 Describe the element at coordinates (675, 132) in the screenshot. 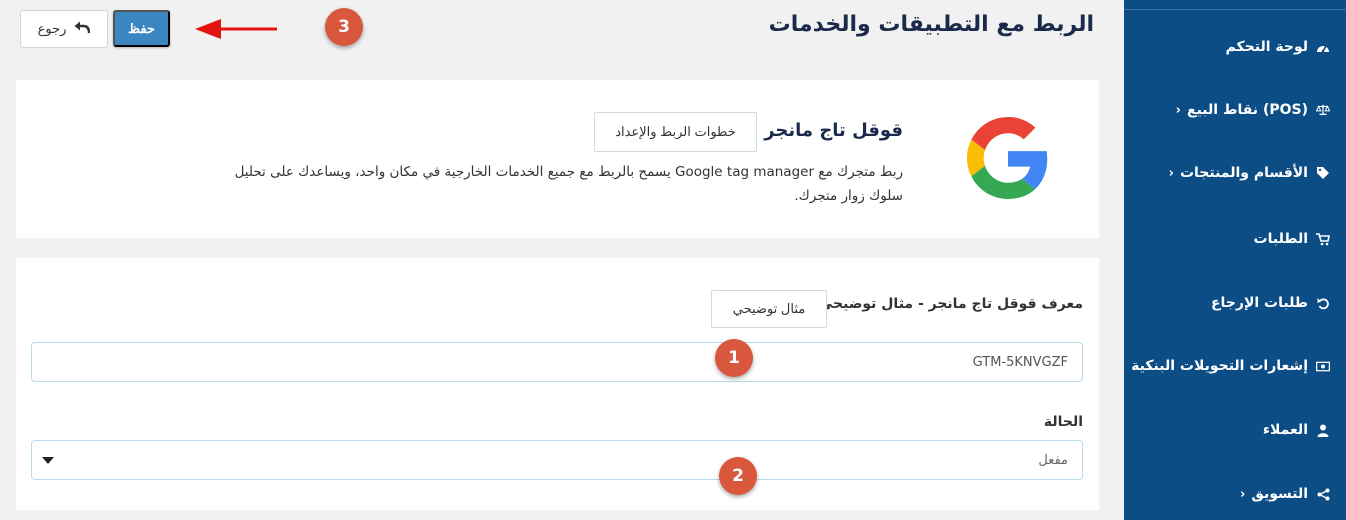

I see `setup-steps-button: خطوات الربط والإعداد` at that location.